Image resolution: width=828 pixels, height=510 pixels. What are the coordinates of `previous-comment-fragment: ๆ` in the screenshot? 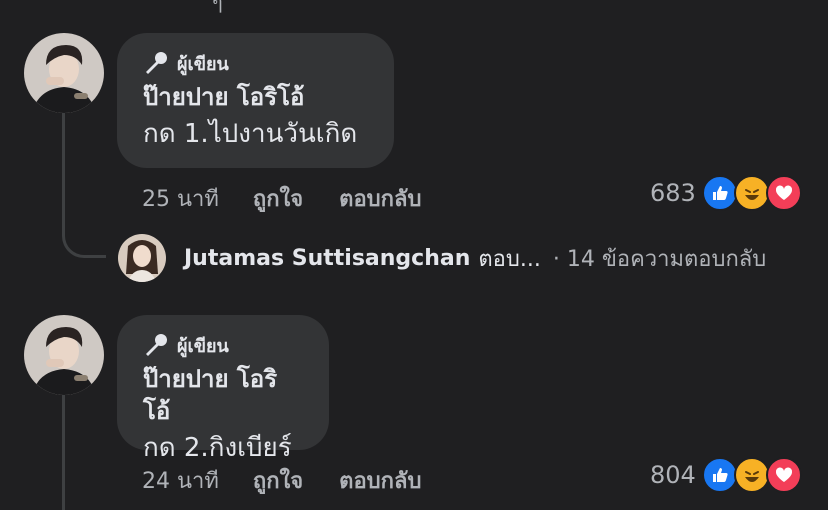 It's located at (414, 7).